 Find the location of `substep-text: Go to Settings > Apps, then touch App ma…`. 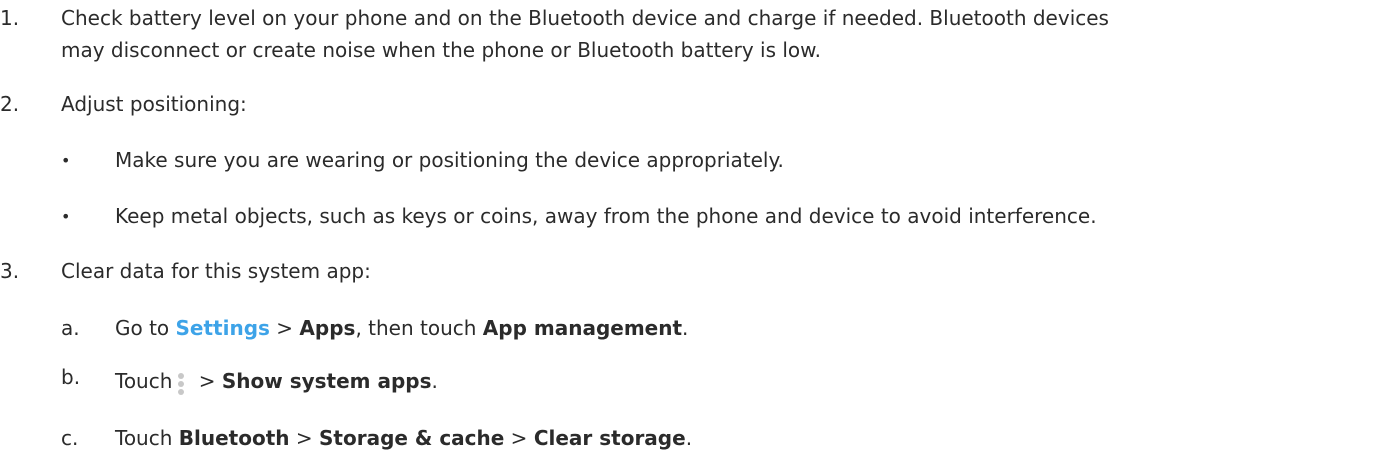

substep-text: Go to Settings > Apps, then touch App ma… is located at coordinates (401, 328).